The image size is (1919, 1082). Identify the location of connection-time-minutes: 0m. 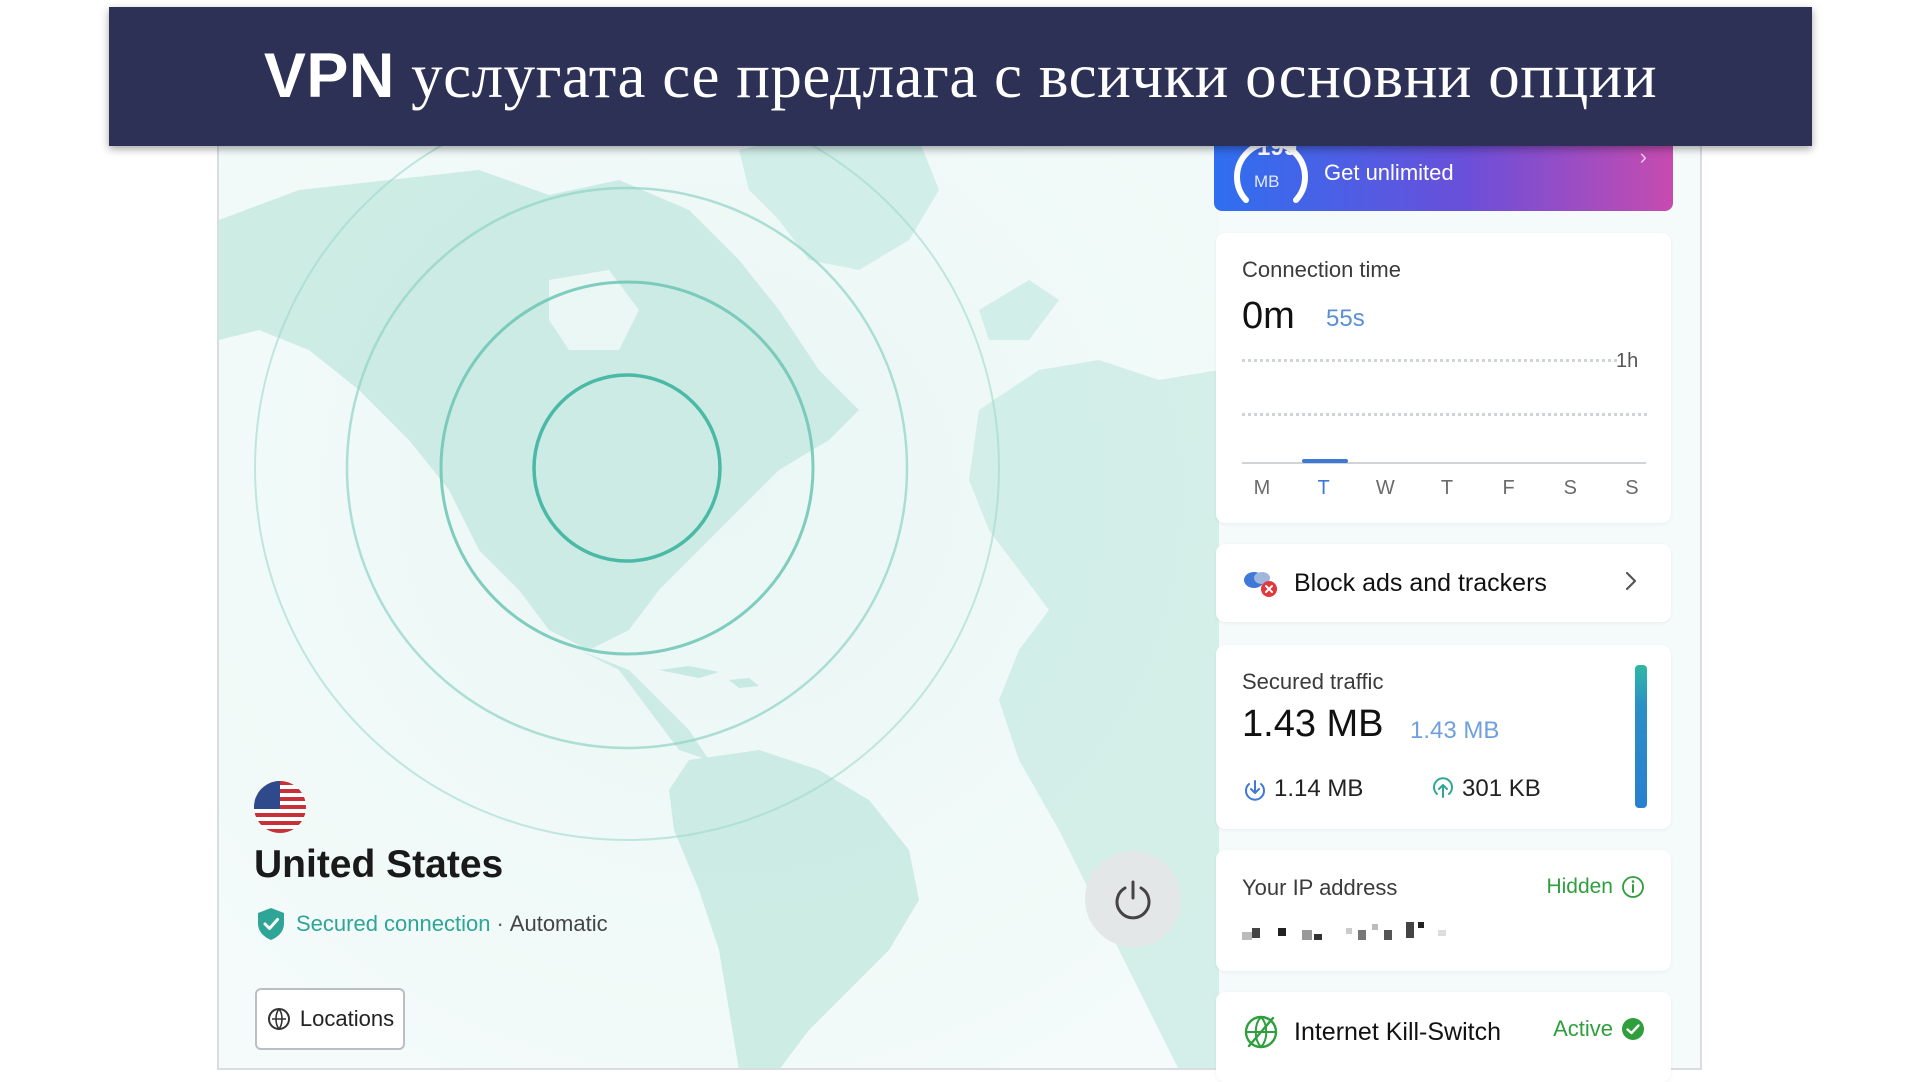
(1268, 316).